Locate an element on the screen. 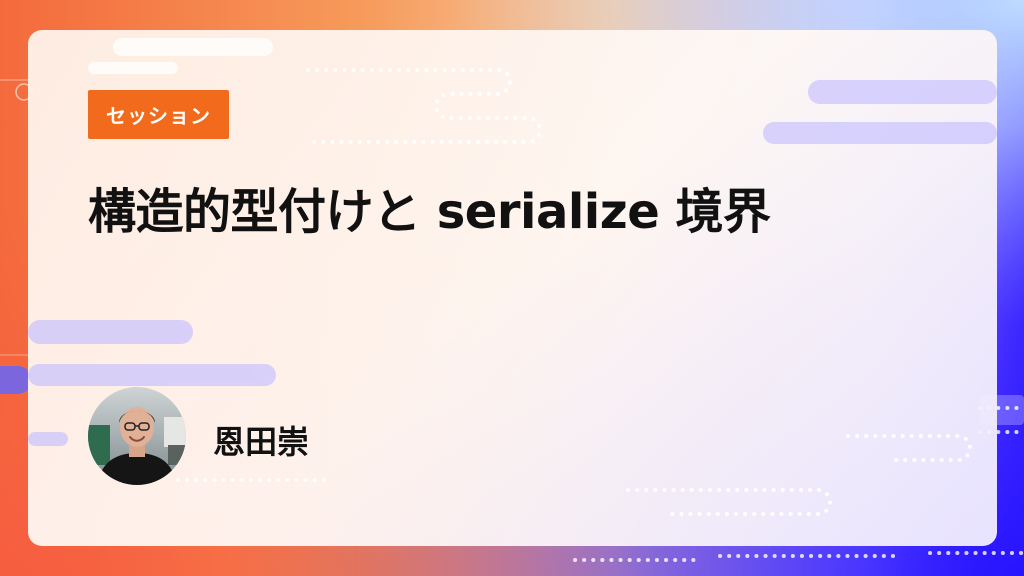 This screenshot has width=1024, height=576. speaker-photo-icon is located at coordinates (137, 436).